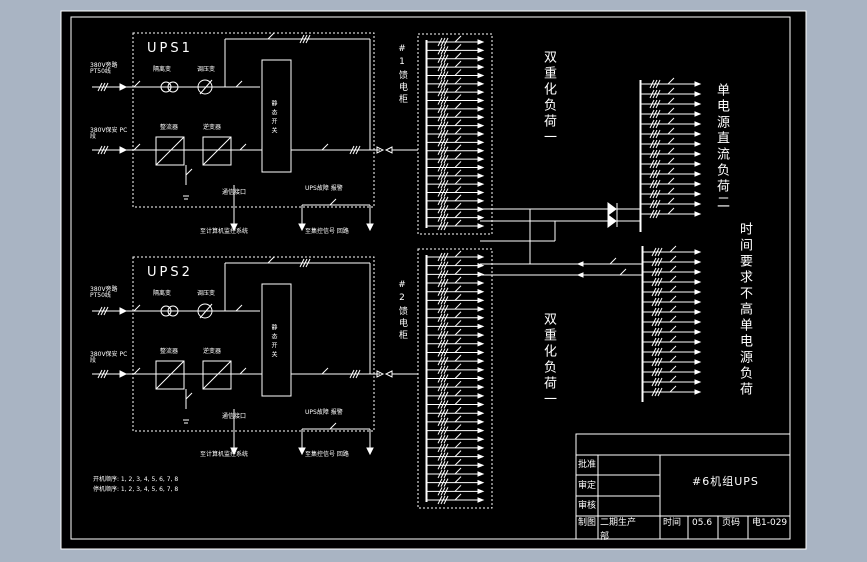  Describe the element at coordinates (169, 351) in the screenshot. I see `ups2-rectifier-label: 整流器` at that location.